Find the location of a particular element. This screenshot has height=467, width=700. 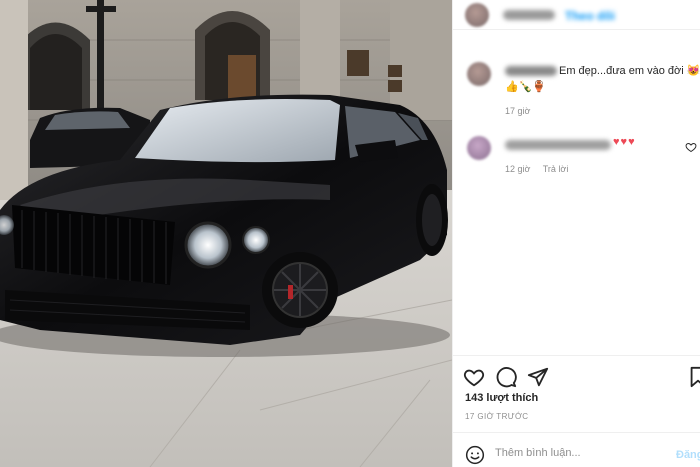

post-header: Theo dõi is located at coordinates (576, 15).